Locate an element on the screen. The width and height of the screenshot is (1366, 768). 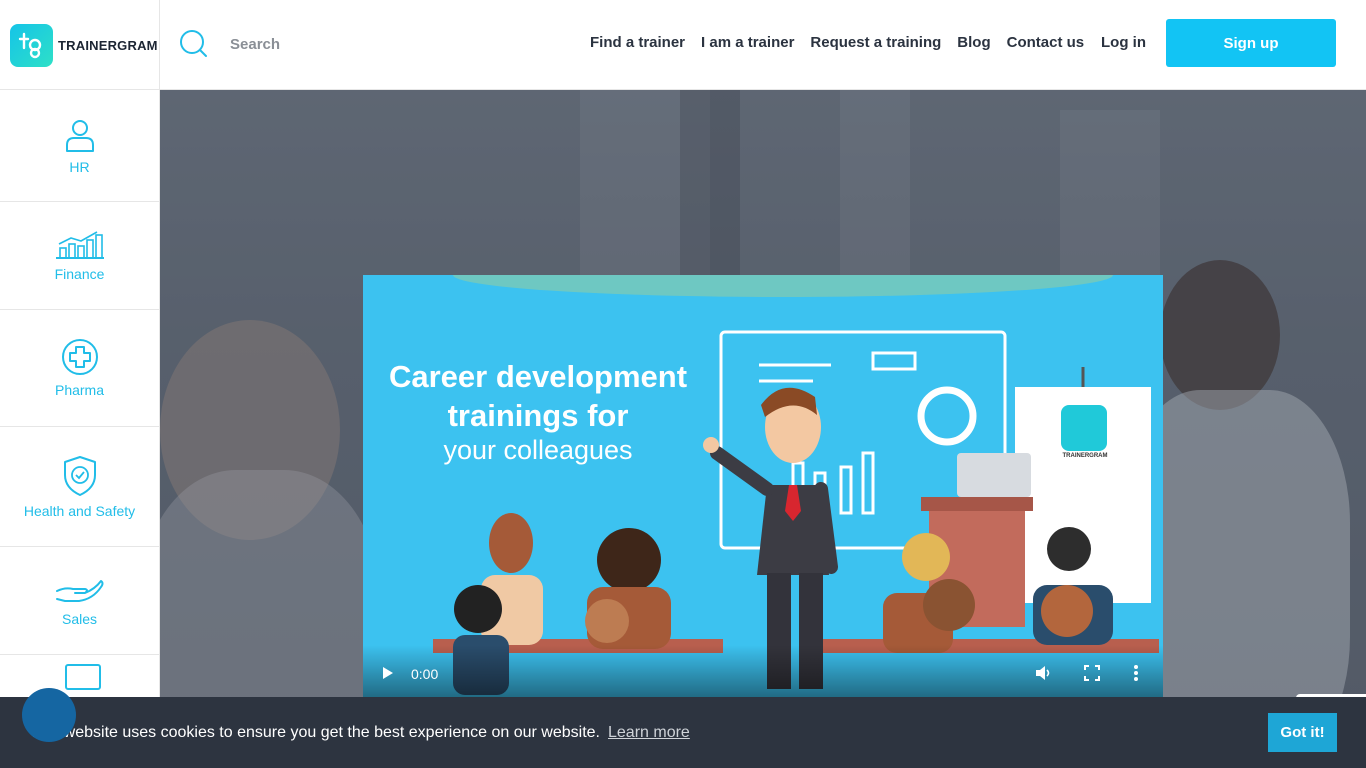
nav-find-trainer: Find a trainer is located at coordinates (637, 42).